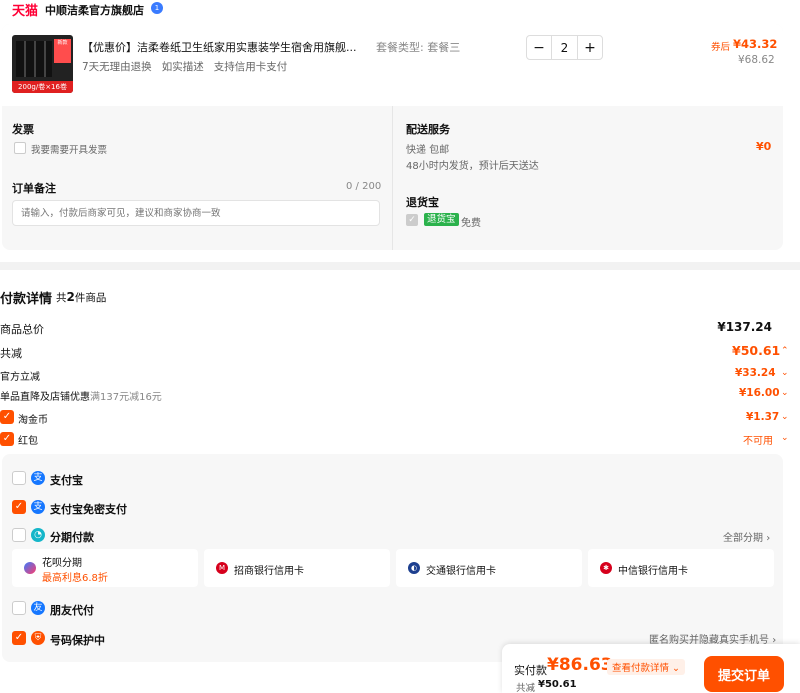 The width and height of the screenshot is (800, 693). I want to click on return-insurance-title: 退货宝, so click(422, 202).